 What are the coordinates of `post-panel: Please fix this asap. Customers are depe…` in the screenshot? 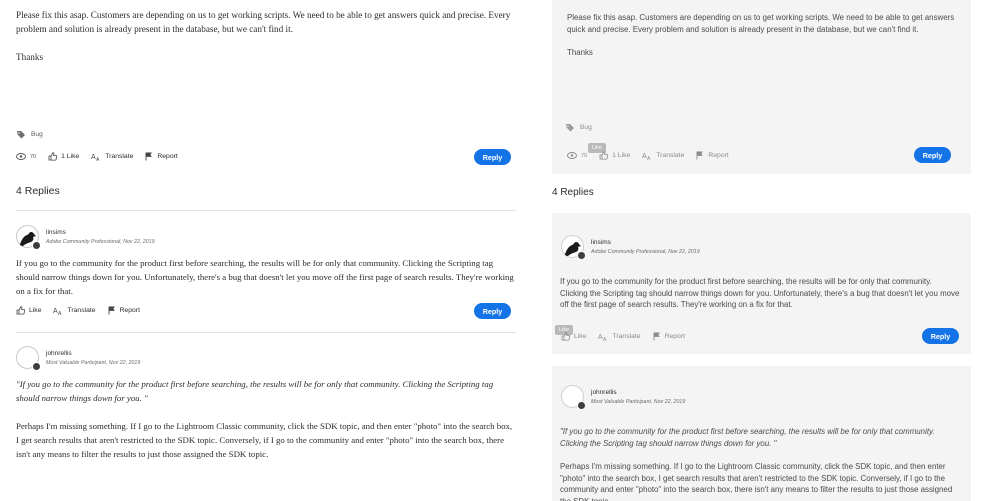 It's located at (761, 87).